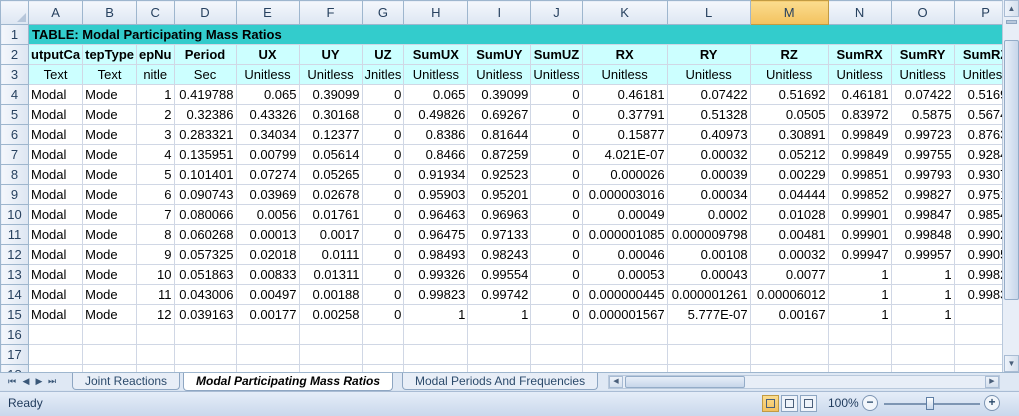 Image resolution: width=1019 pixels, height=416 pixels. Describe the element at coordinates (14, 354) in the screenshot. I see `row-header: 17` at that location.